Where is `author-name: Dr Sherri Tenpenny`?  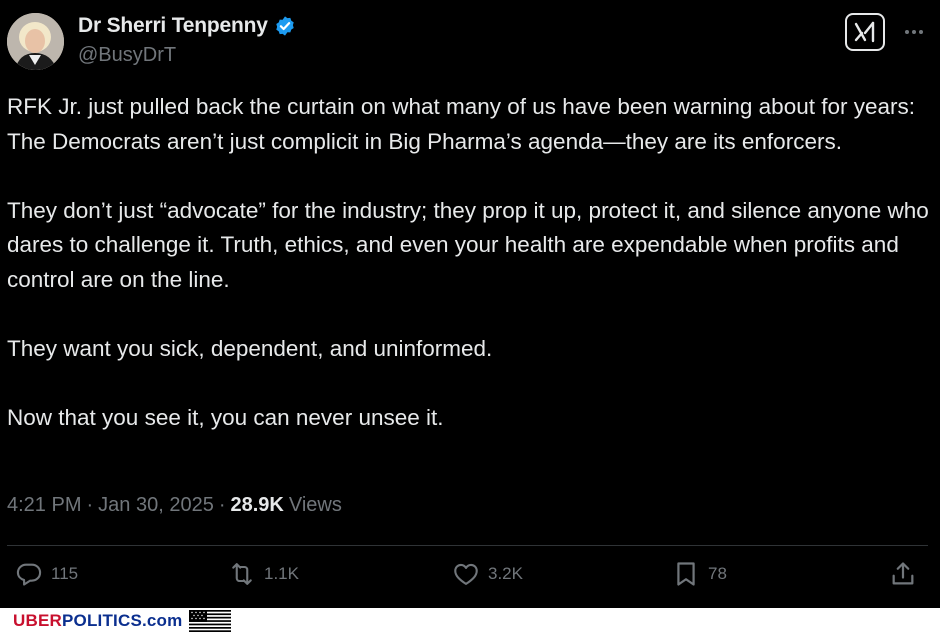 author-name: Dr Sherri Tenpenny is located at coordinates (173, 26).